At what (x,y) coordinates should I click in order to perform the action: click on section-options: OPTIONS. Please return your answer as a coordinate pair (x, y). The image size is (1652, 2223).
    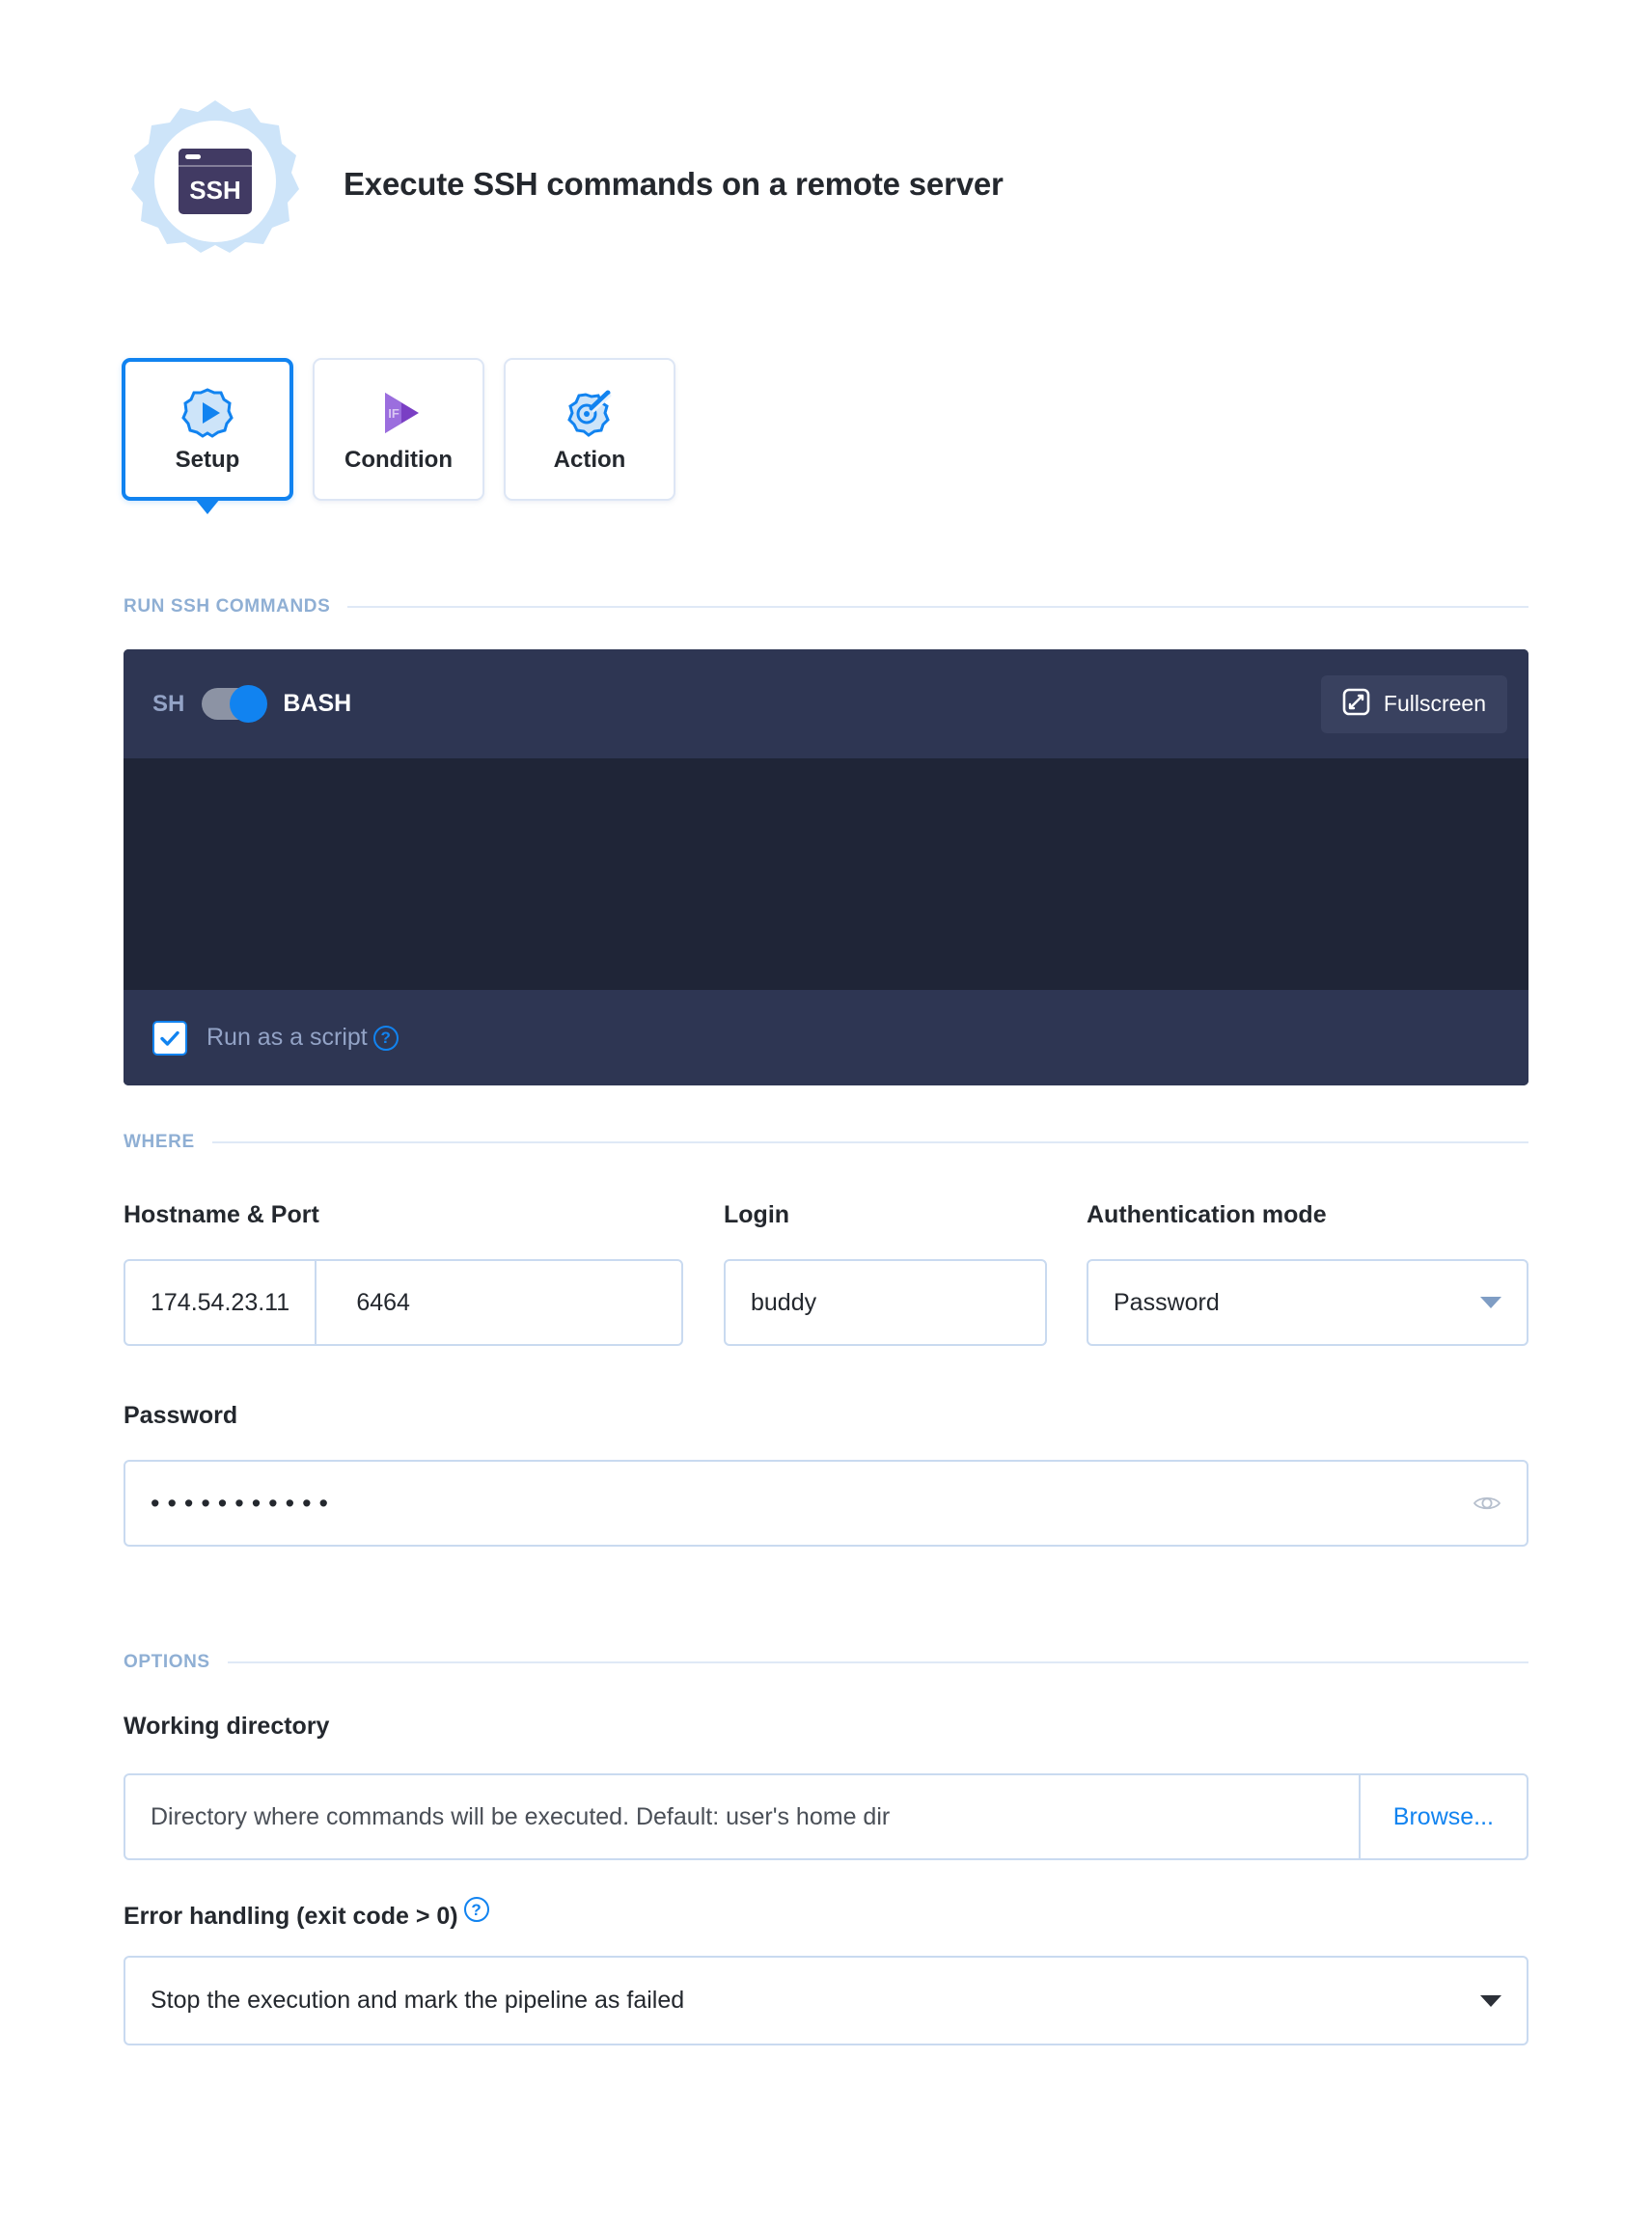
    Looking at the image, I should click on (826, 1662).